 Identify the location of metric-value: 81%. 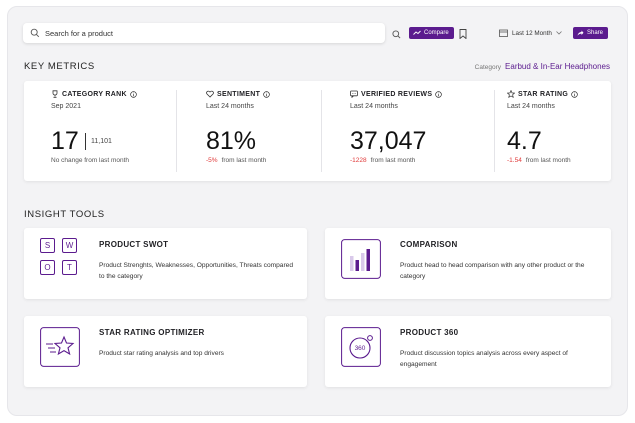
(231, 141).